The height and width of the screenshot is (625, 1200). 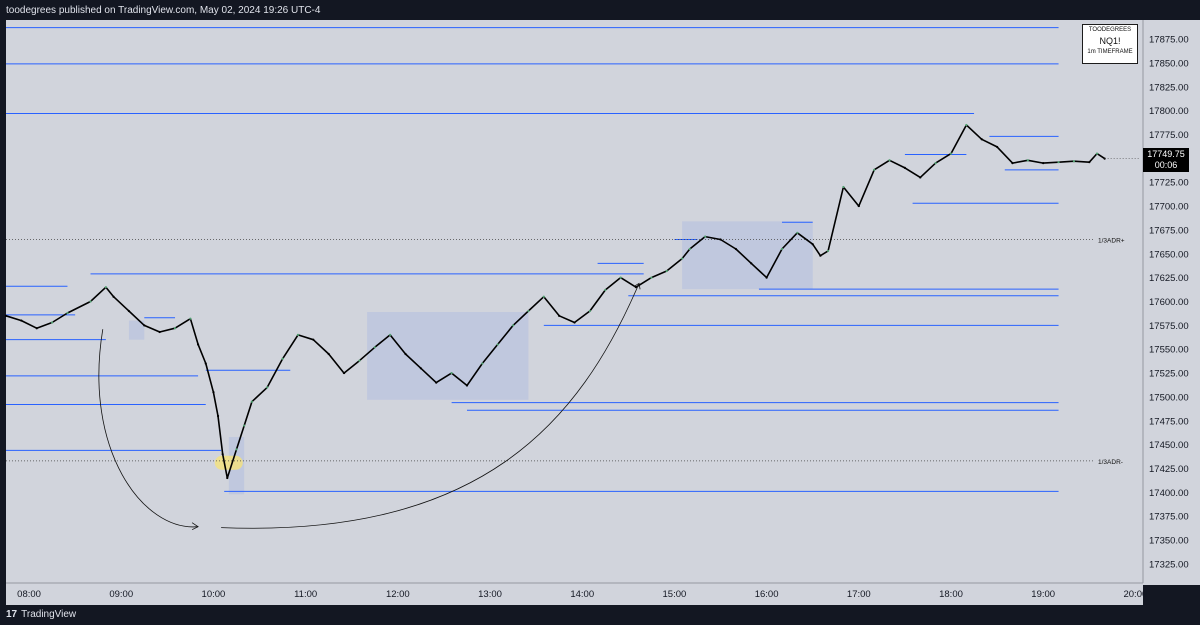 I want to click on time-tick-label: 10:00, so click(x=214, y=594).